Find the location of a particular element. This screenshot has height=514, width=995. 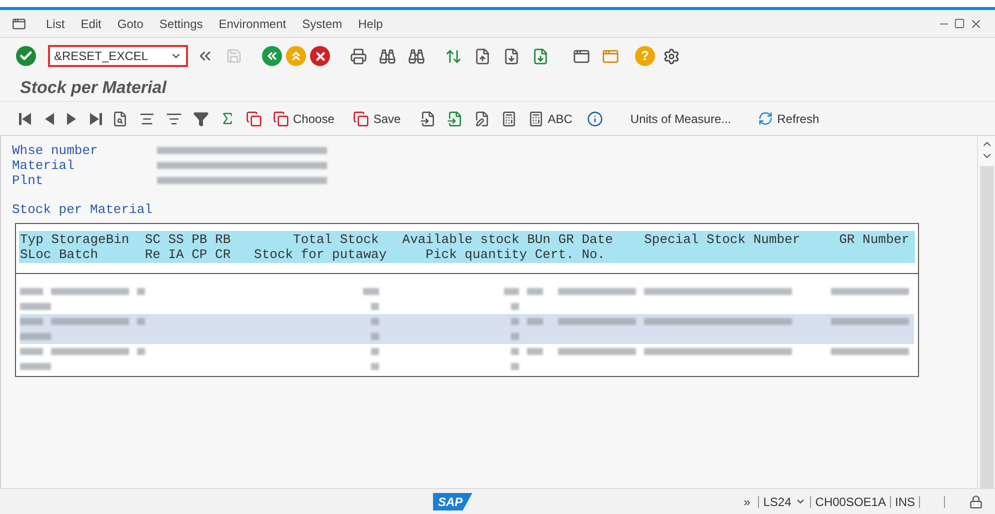

sigma-icon is located at coordinates (227, 118).